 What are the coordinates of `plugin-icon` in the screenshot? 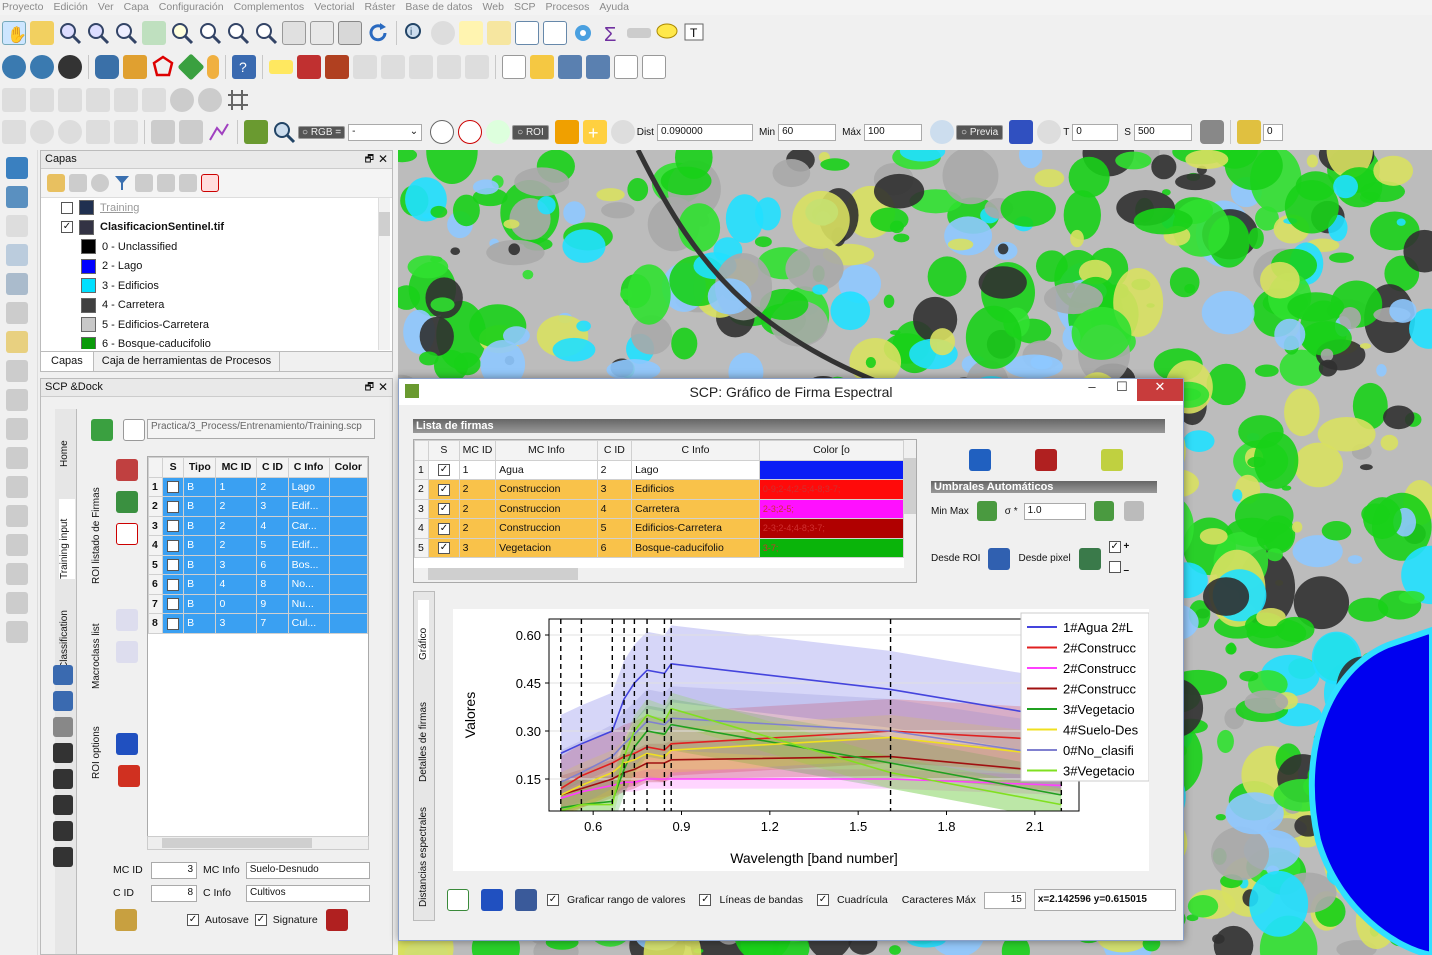 It's located at (135, 67).